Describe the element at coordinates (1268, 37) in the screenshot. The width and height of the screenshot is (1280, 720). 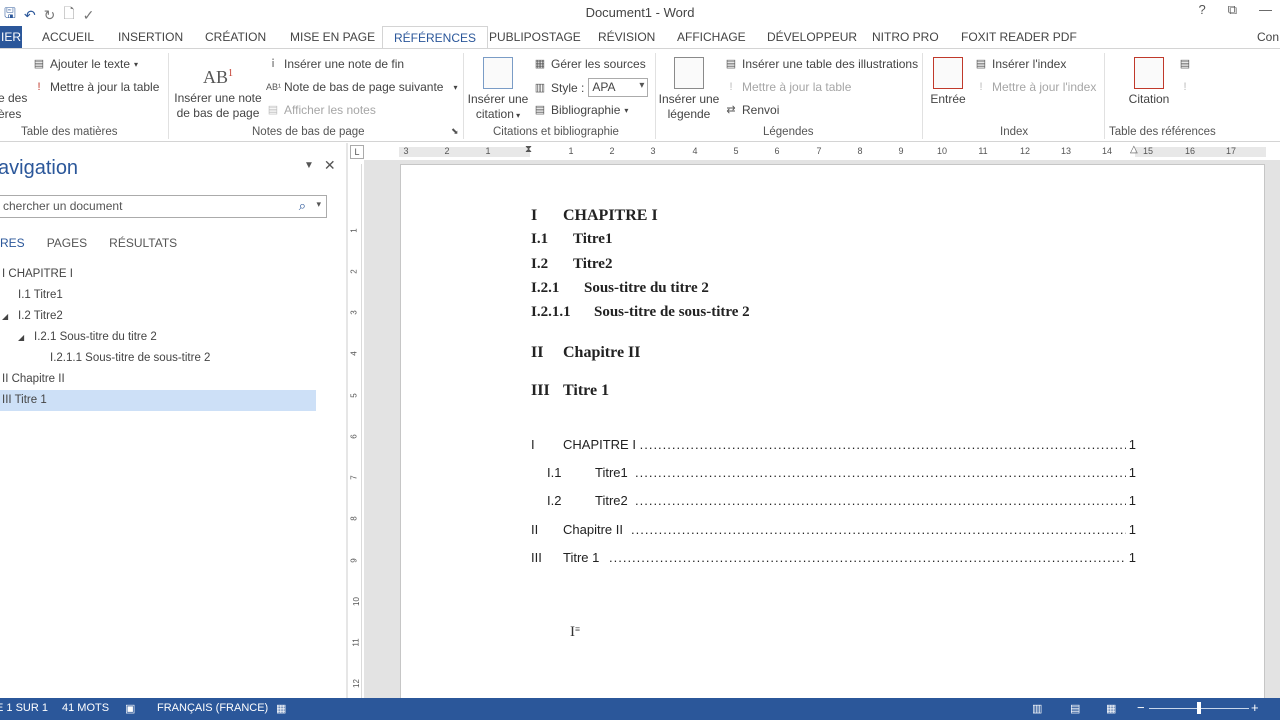
I see `sign-in-link: Con` at that location.